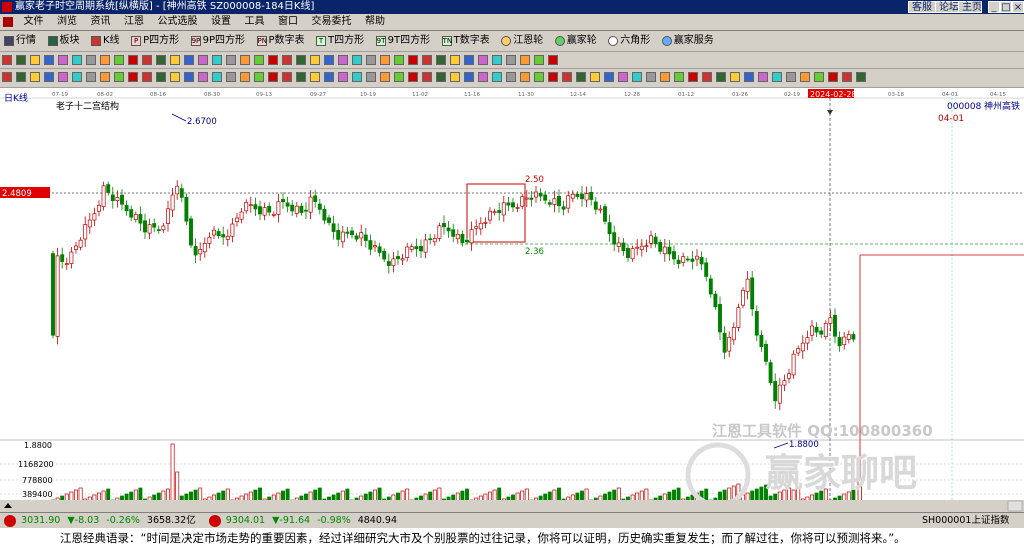 This screenshot has height=548, width=1024. I want to click on close-button: ×, so click(1018, 7).